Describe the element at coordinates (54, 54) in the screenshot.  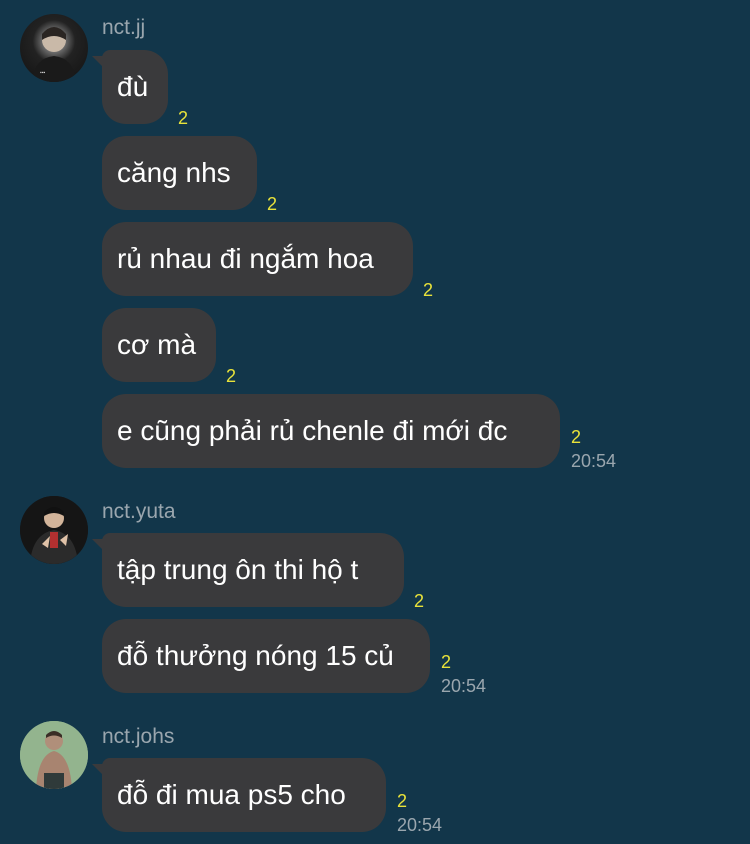
I see `avatar-photo-icon: ▪▪▪` at that location.